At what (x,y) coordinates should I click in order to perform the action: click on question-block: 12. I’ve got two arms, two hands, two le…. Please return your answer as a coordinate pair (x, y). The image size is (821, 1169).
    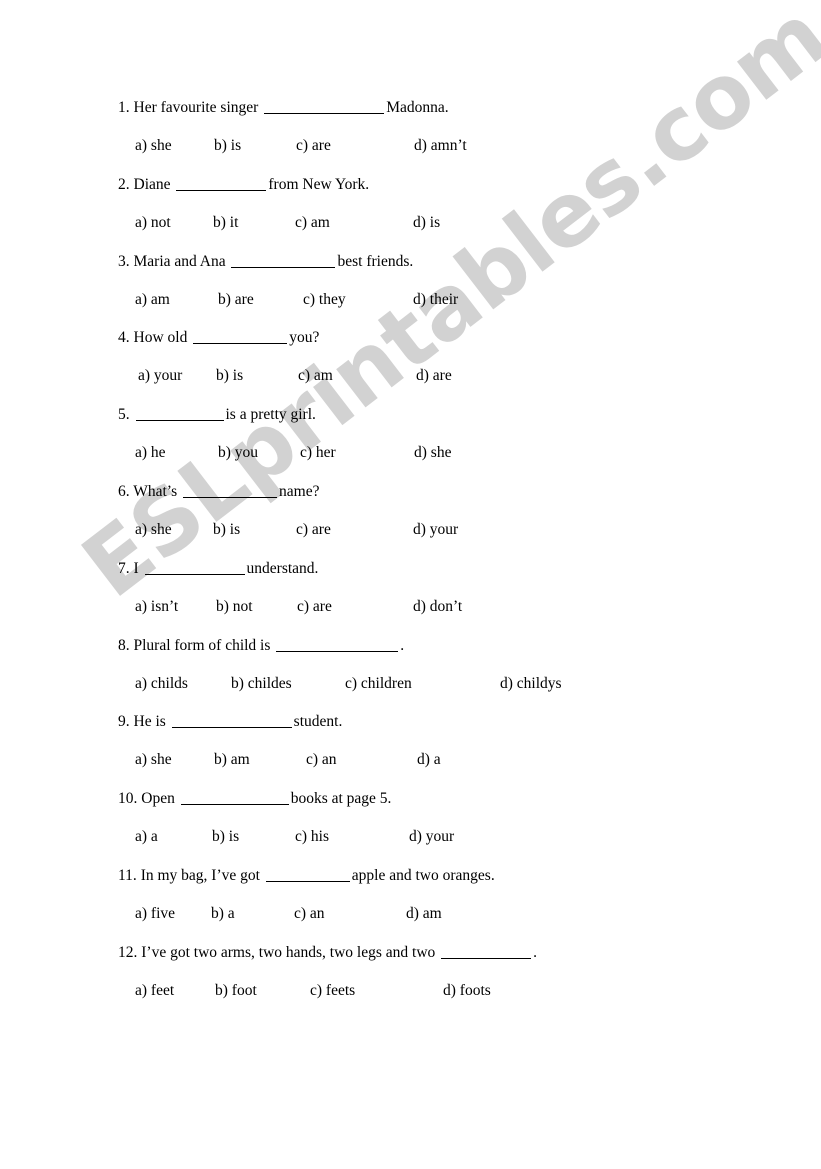
    Looking at the image, I should click on (458, 972).